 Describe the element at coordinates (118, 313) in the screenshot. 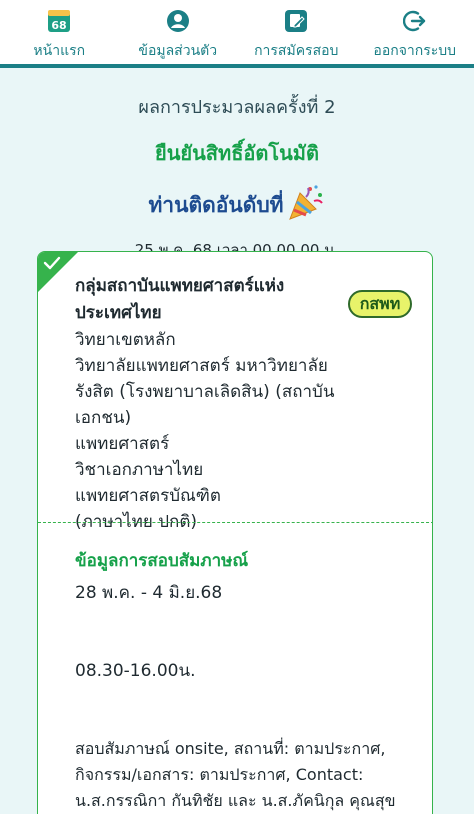

I see `program-group-line-2: ประเทศไทย` at that location.